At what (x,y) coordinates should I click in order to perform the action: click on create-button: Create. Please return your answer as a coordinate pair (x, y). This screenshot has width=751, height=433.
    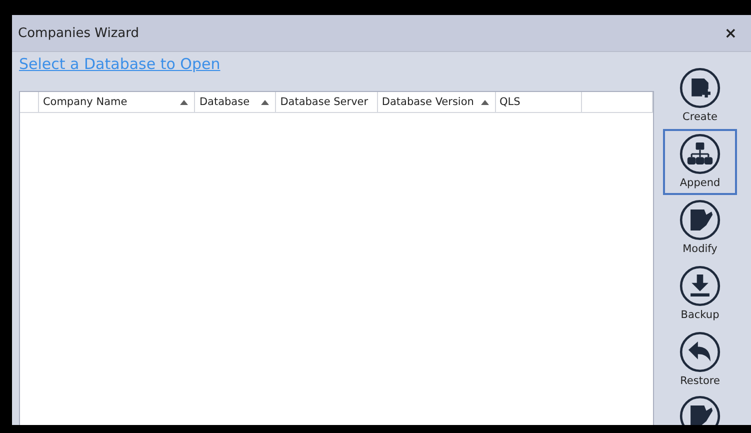
    Looking at the image, I should click on (700, 96).